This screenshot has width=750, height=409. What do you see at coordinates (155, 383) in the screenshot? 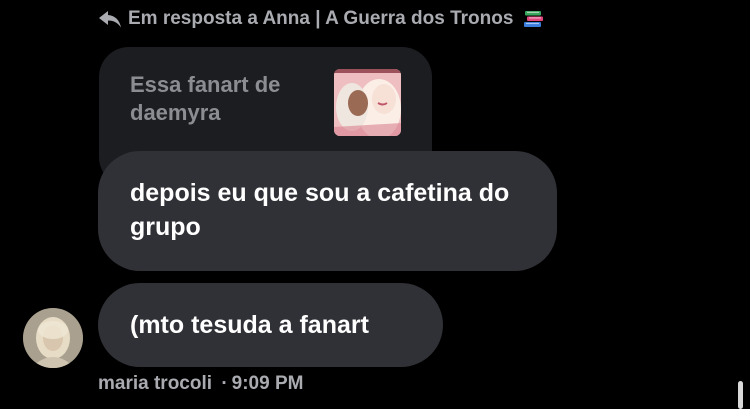
I see `sender-name: maria trocoli` at bounding box center [155, 383].